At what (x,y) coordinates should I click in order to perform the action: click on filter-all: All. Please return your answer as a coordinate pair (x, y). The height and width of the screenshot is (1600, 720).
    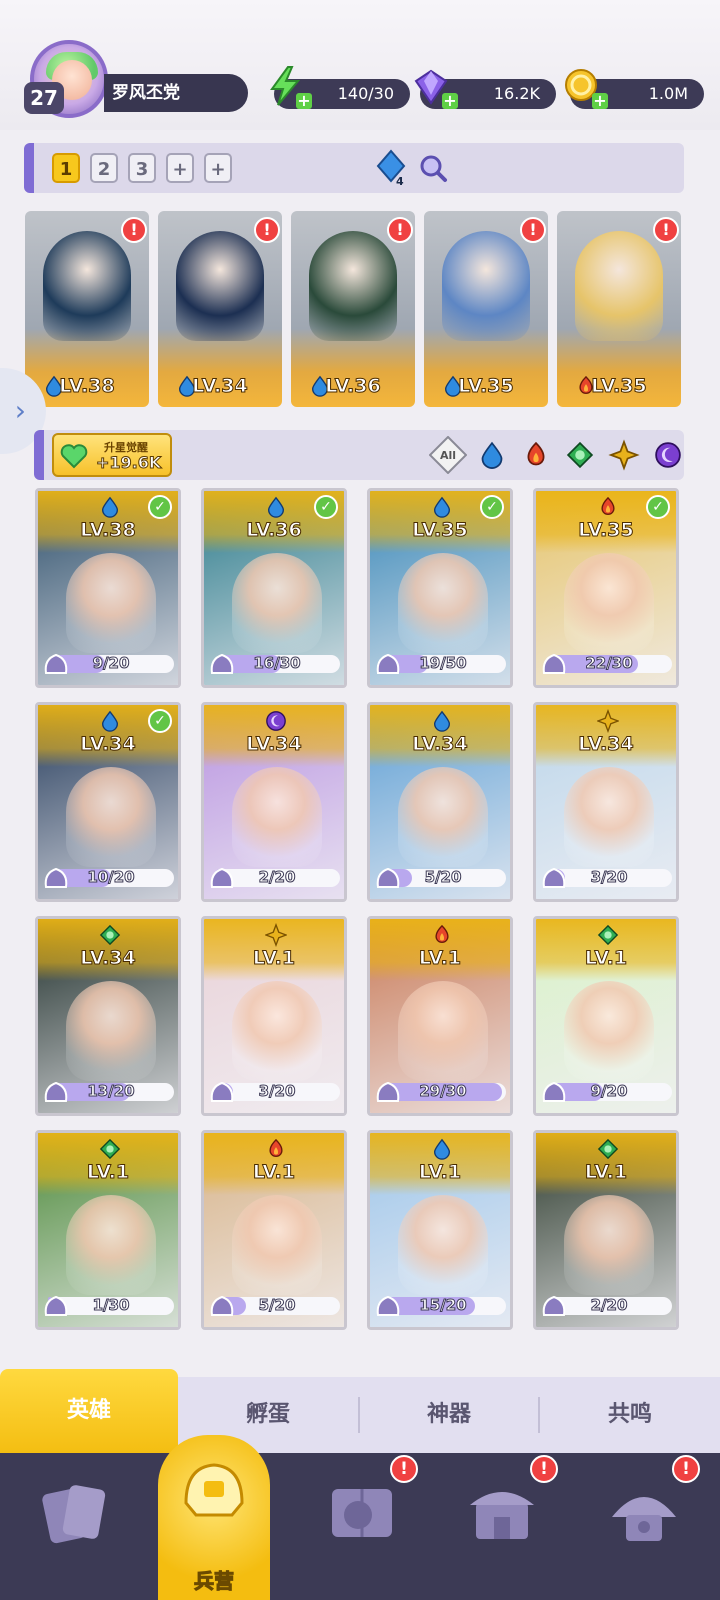
    Looking at the image, I should click on (448, 455).